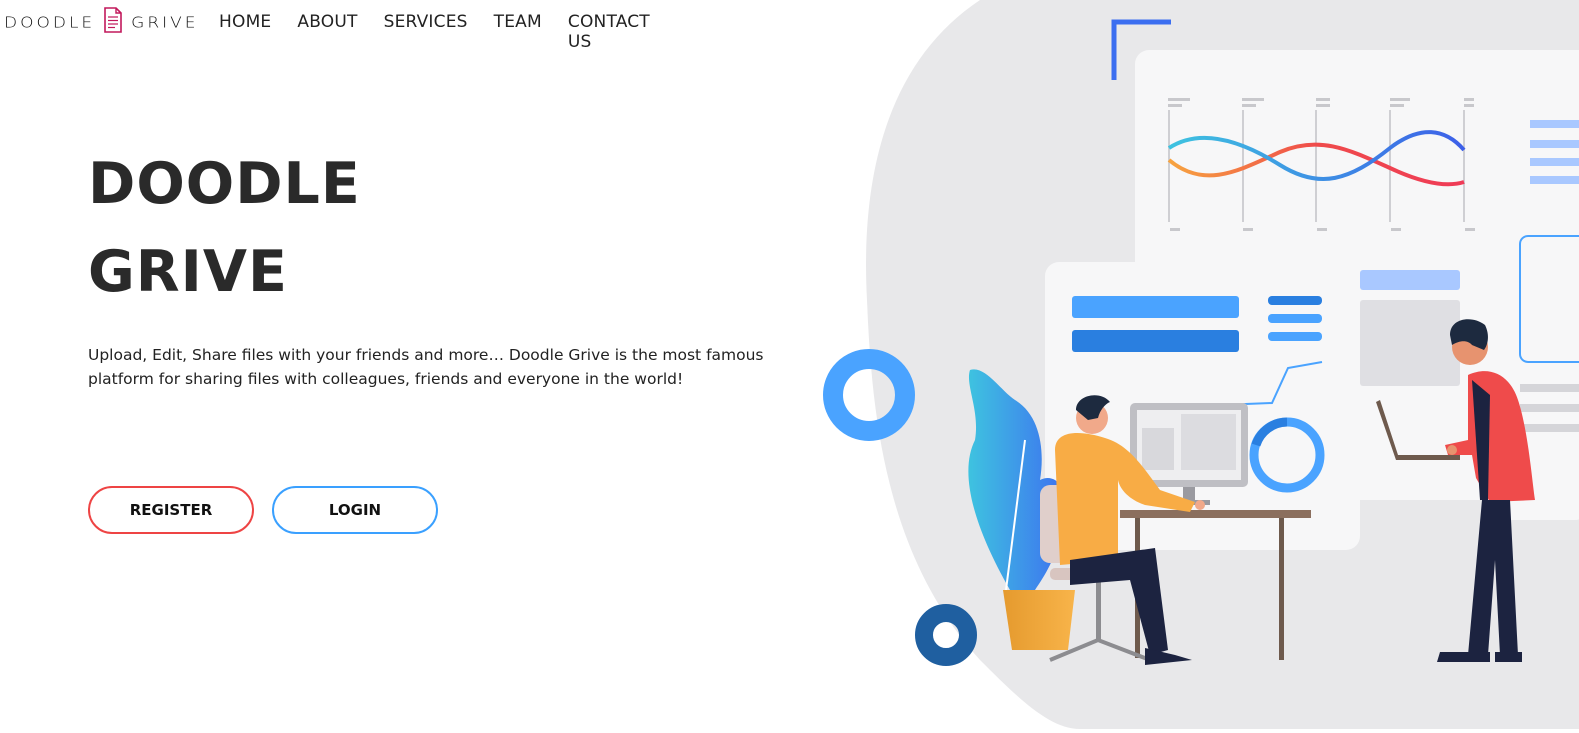 The width and height of the screenshot is (1579, 733). What do you see at coordinates (171, 510) in the screenshot?
I see `register-button: REGISTER` at bounding box center [171, 510].